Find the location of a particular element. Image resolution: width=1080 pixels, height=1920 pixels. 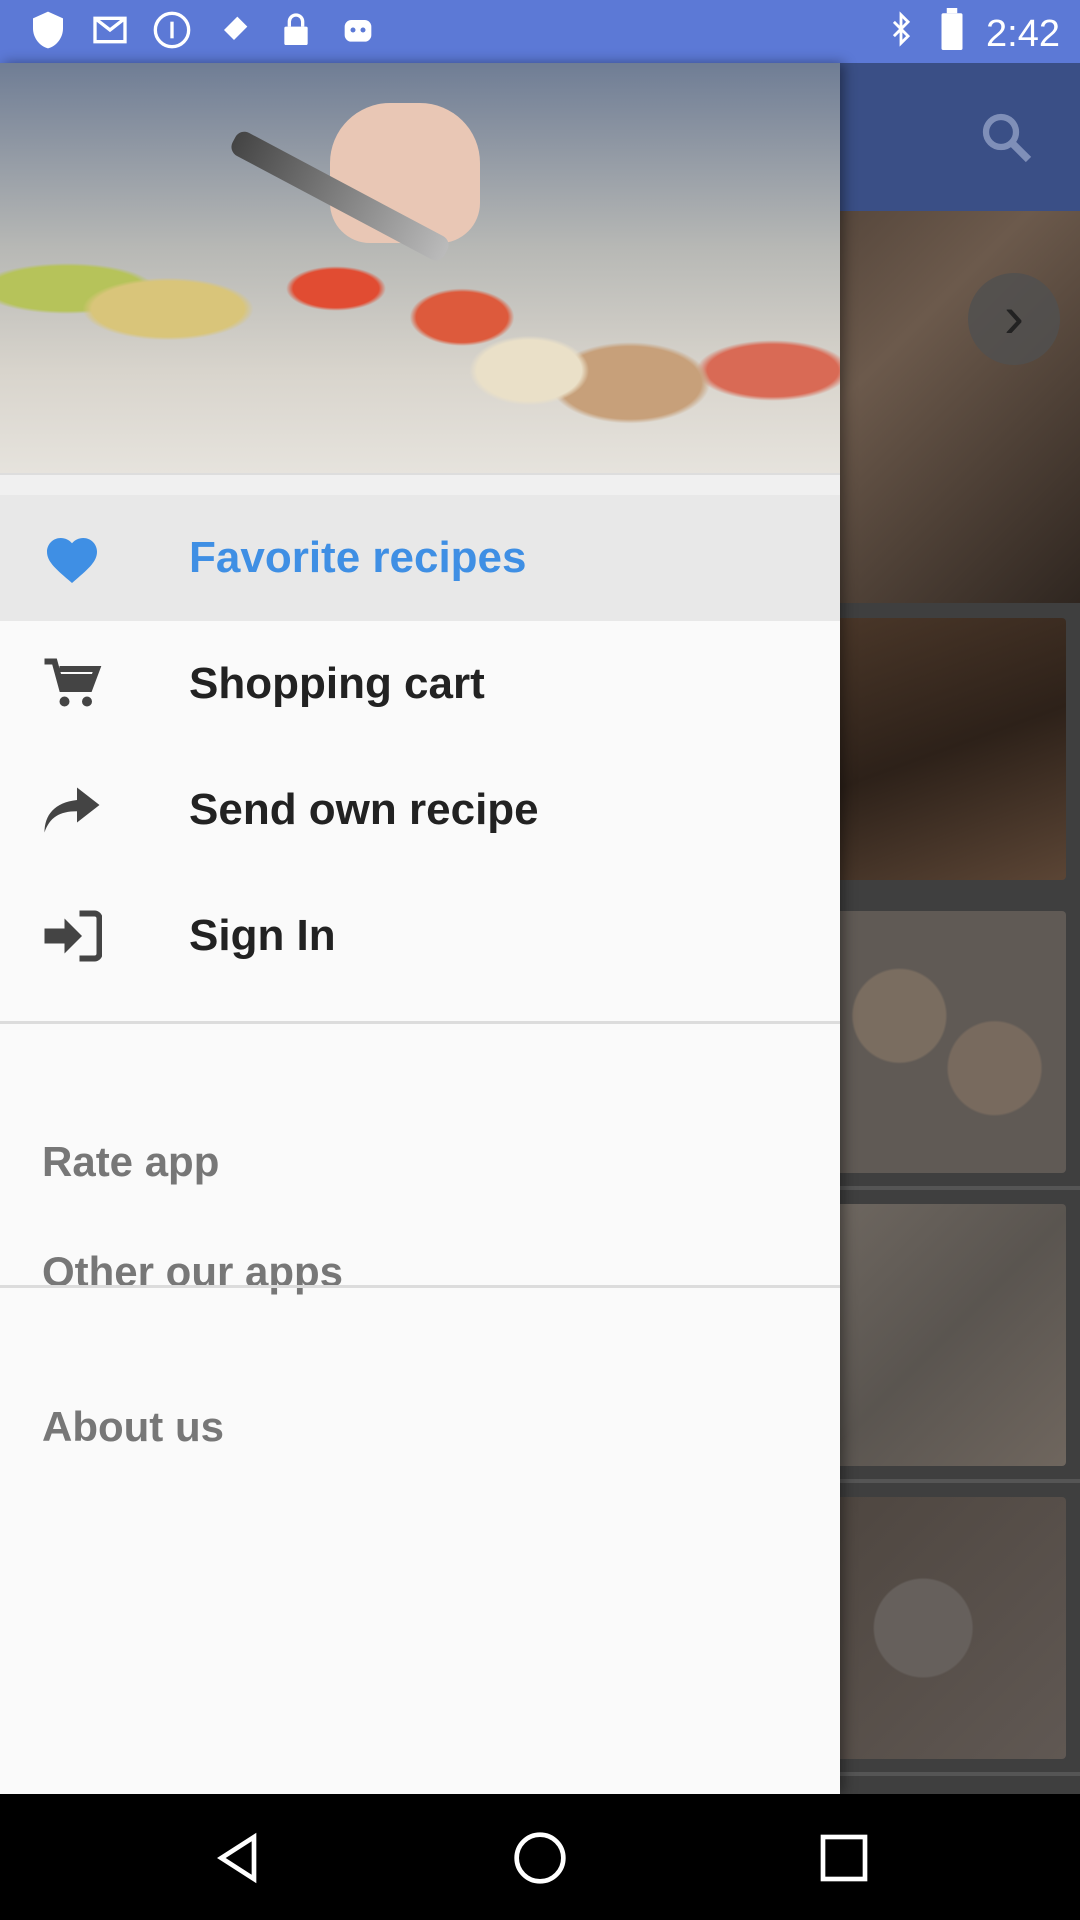

recents-icon is located at coordinates (844, 1858).